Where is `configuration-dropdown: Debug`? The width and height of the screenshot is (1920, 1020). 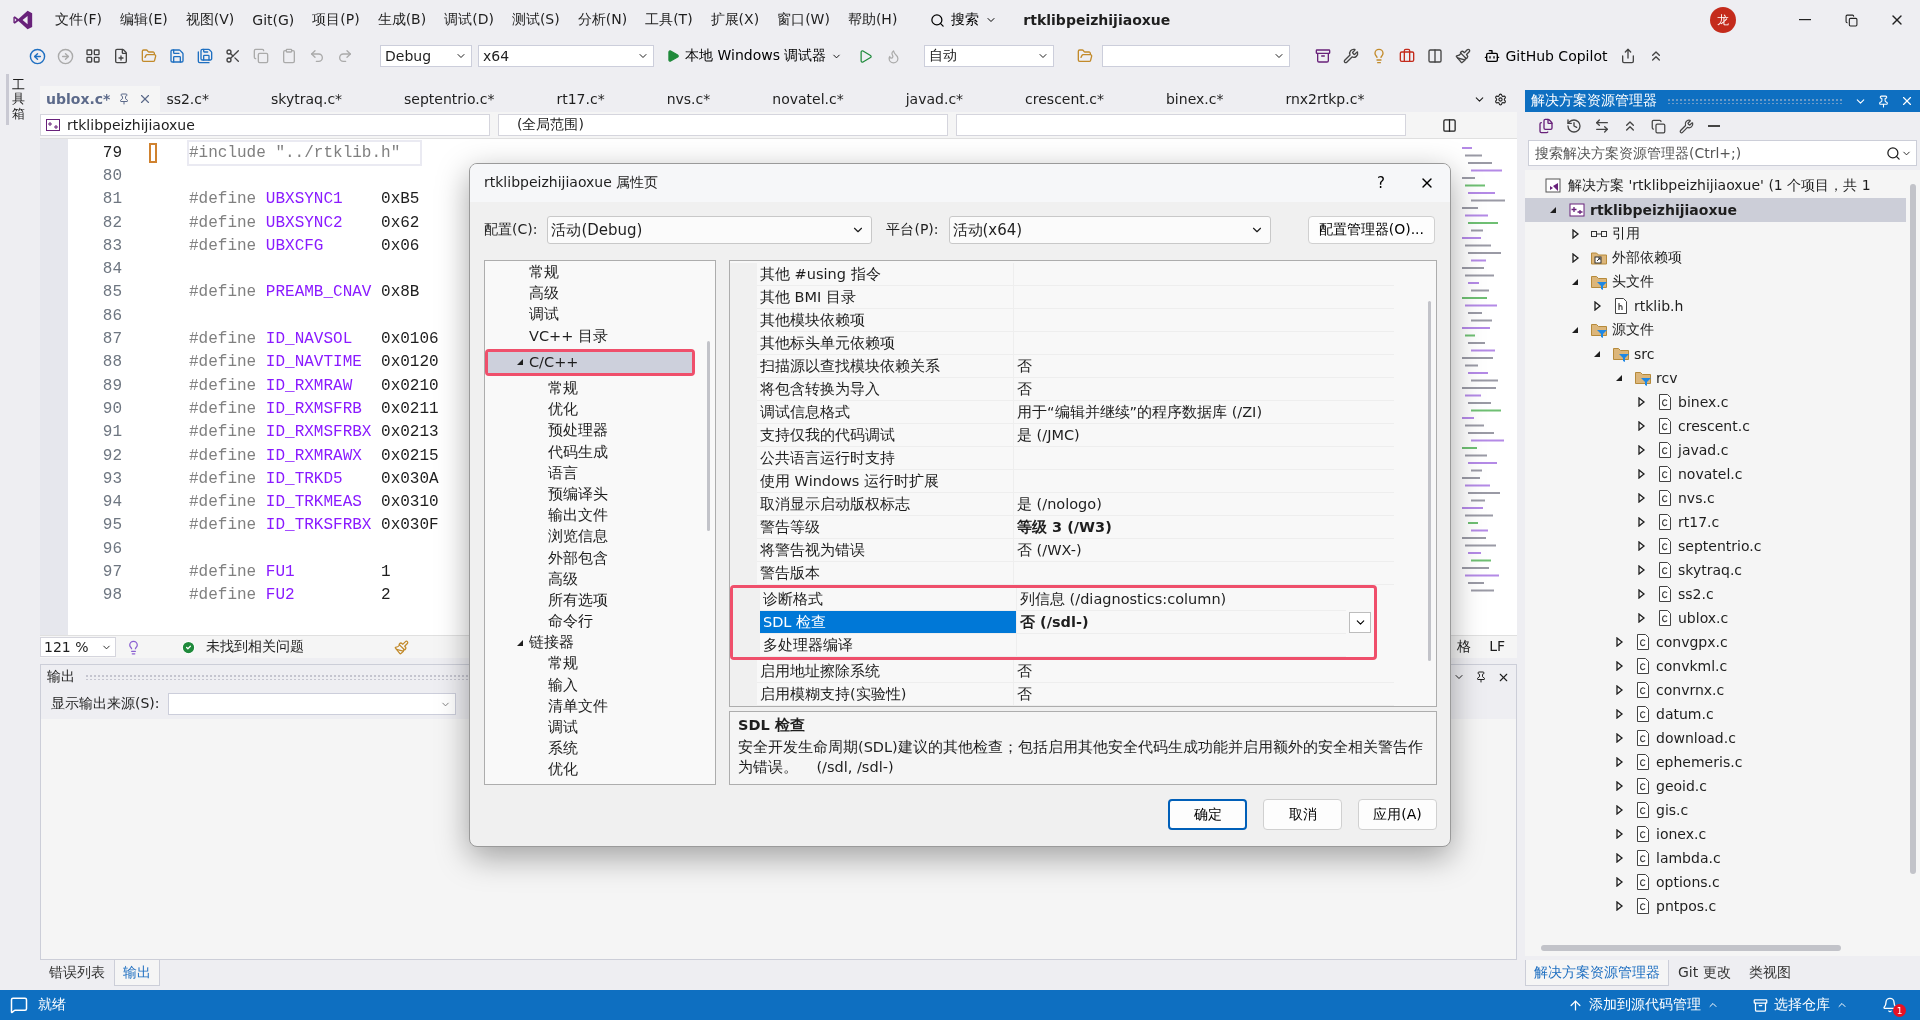
configuration-dropdown: Debug is located at coordinates (426, 56).